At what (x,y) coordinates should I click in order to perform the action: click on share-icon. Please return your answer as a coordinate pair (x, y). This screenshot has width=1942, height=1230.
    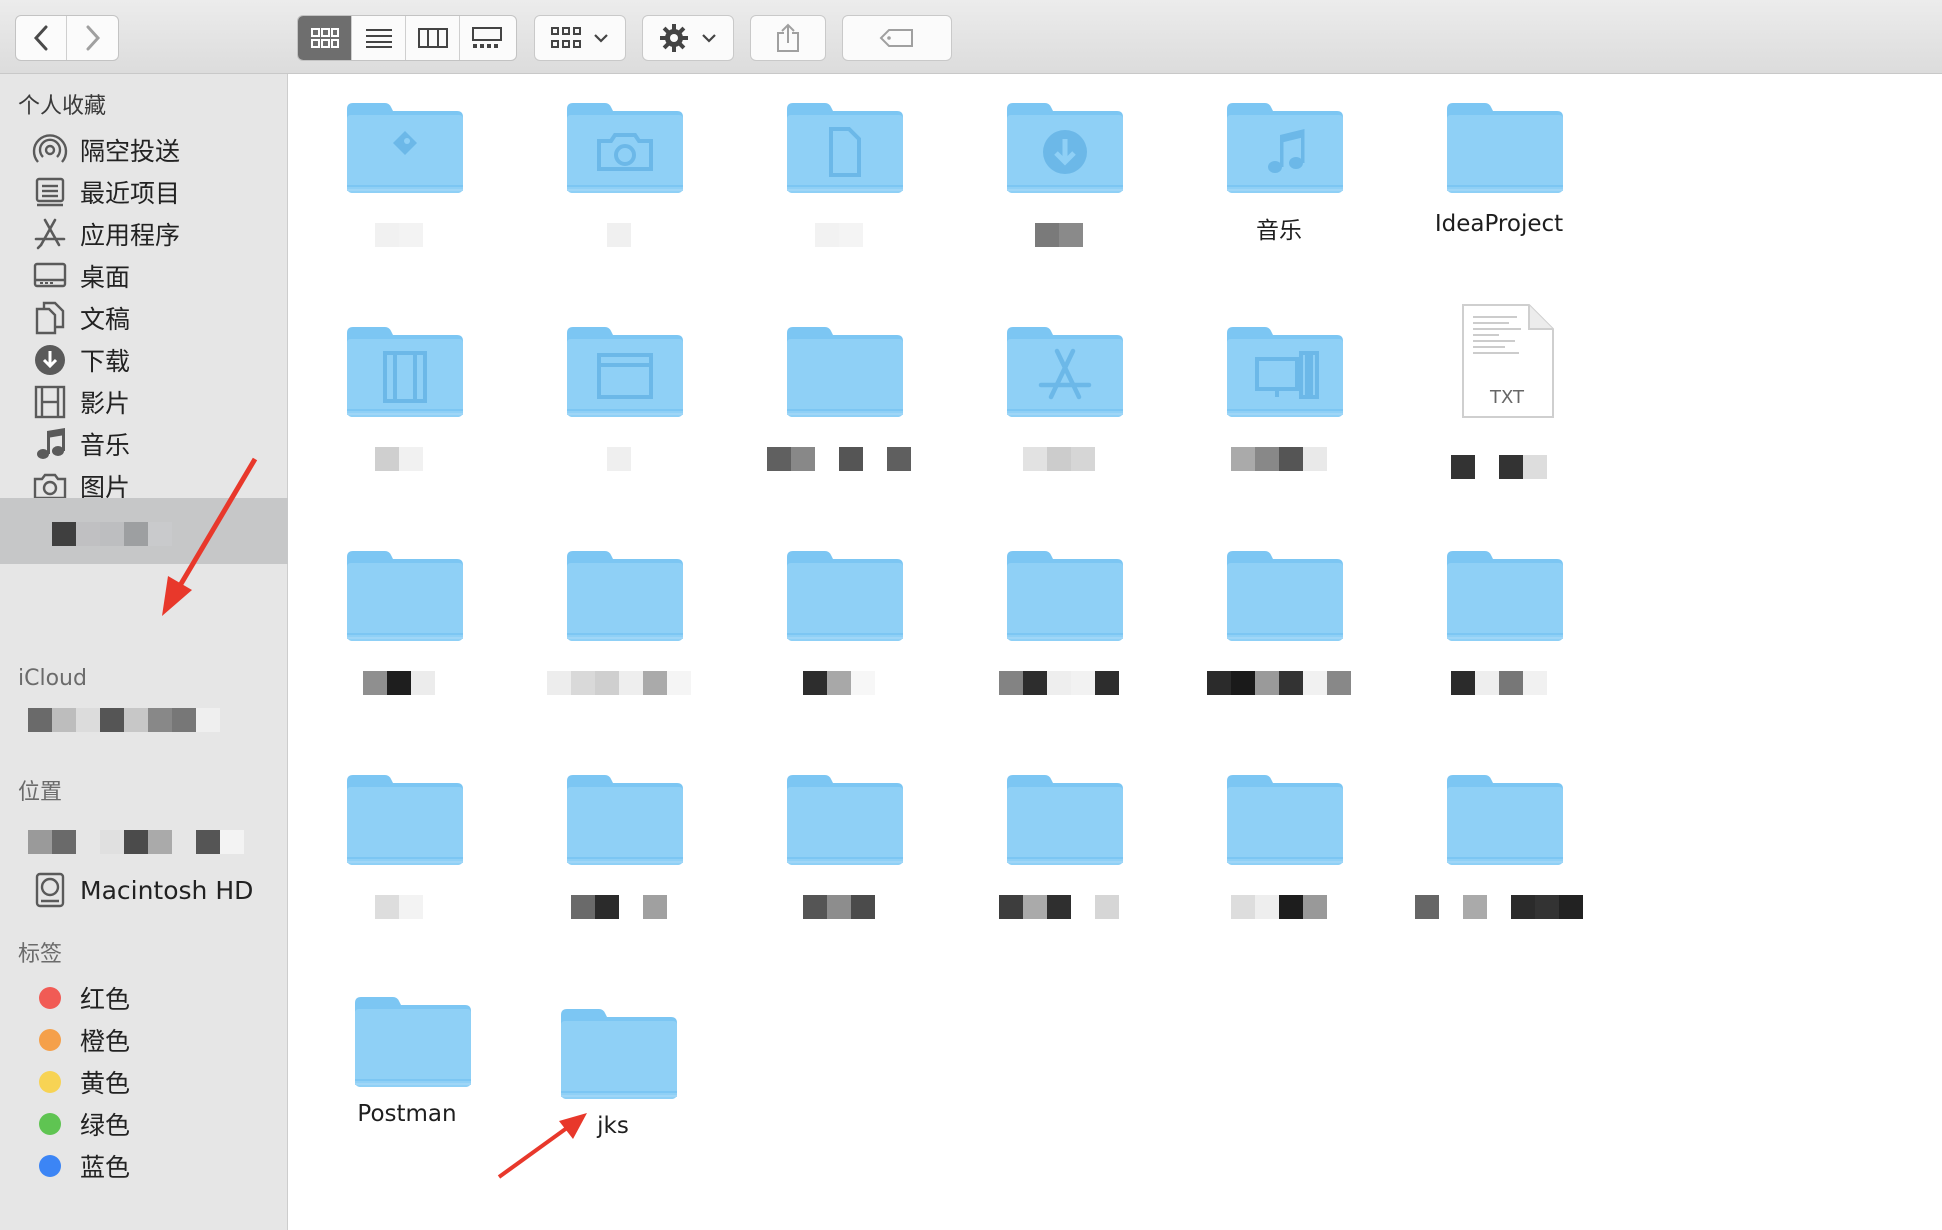
    Looking at the image, I should click on (788, 37).